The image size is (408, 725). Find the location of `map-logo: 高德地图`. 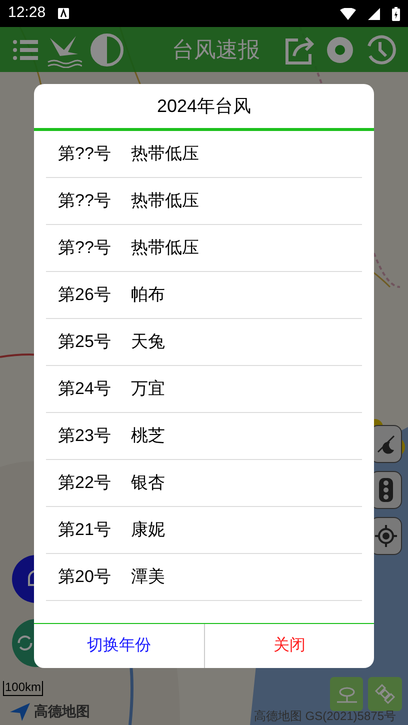

map-logo: 高德地图 is located at coordinates (62, 711).